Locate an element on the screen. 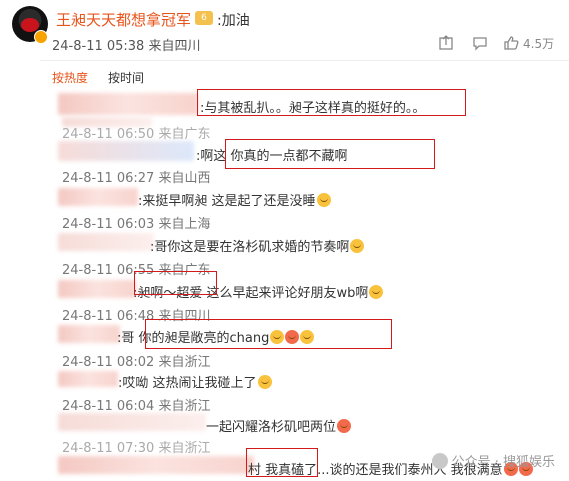 The image size is (569, 481). verified-badge-icon is located at coordinates (41, 37).